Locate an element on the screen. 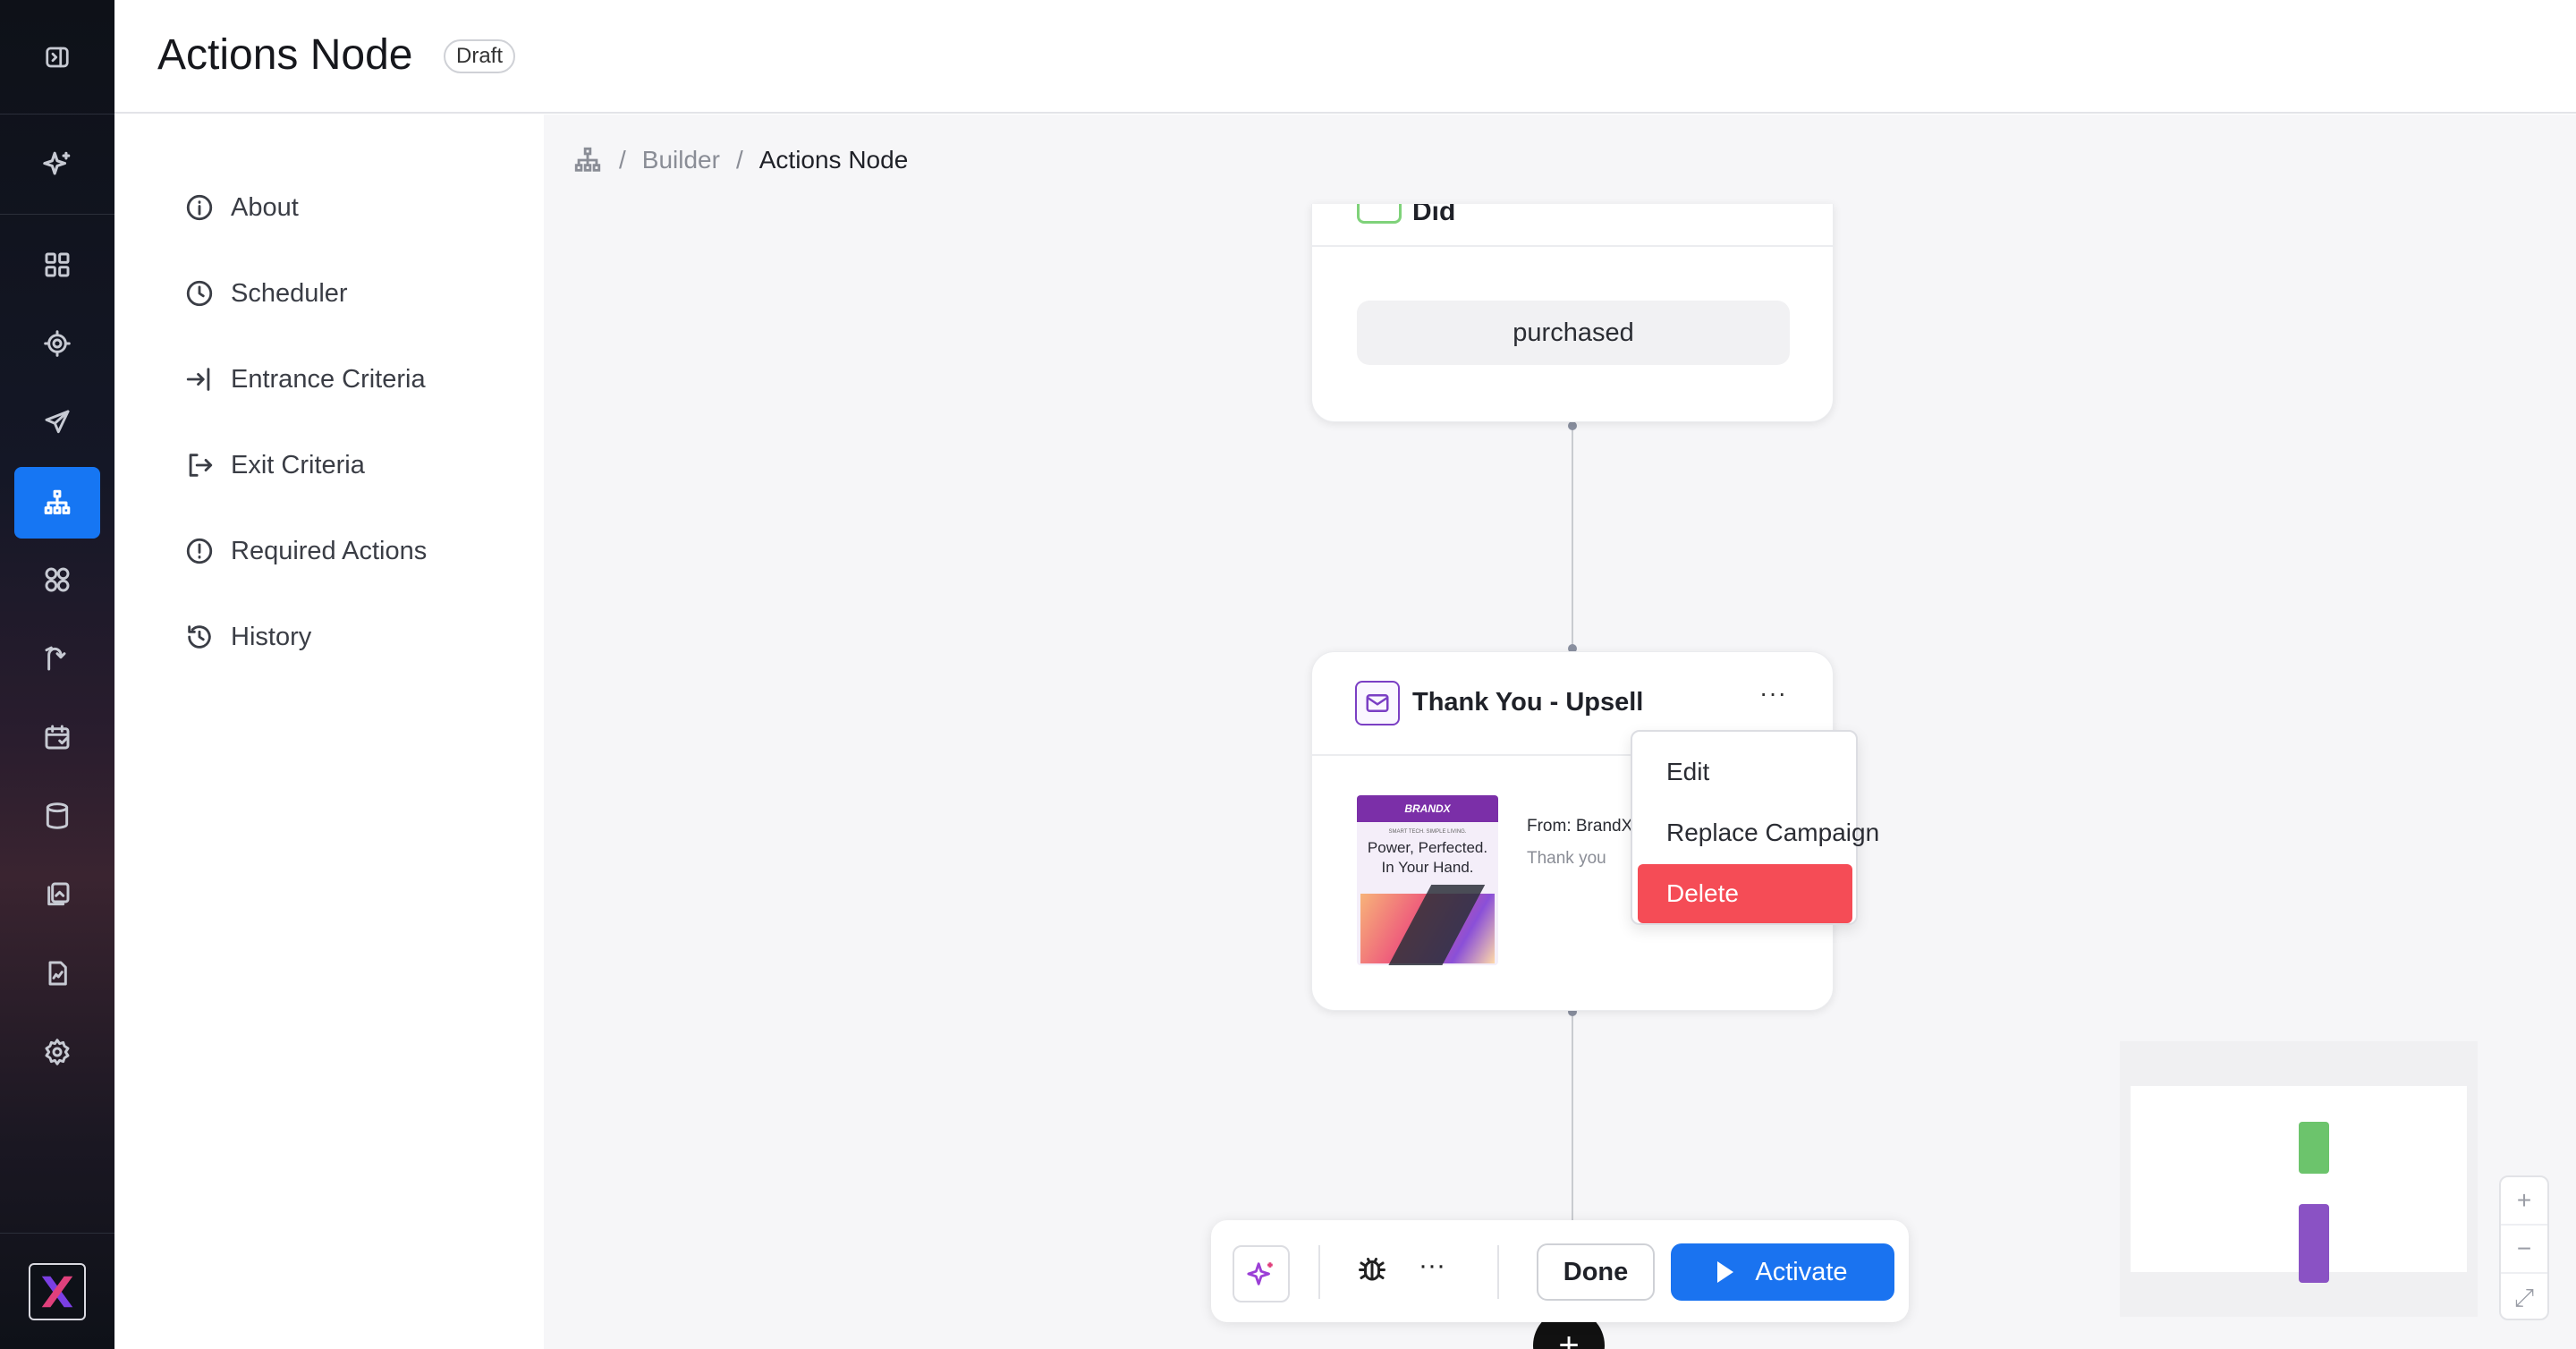 The height and width of the screenshot is (1349, 2576). settings-item-about: About is located at coordinates (241, 207).